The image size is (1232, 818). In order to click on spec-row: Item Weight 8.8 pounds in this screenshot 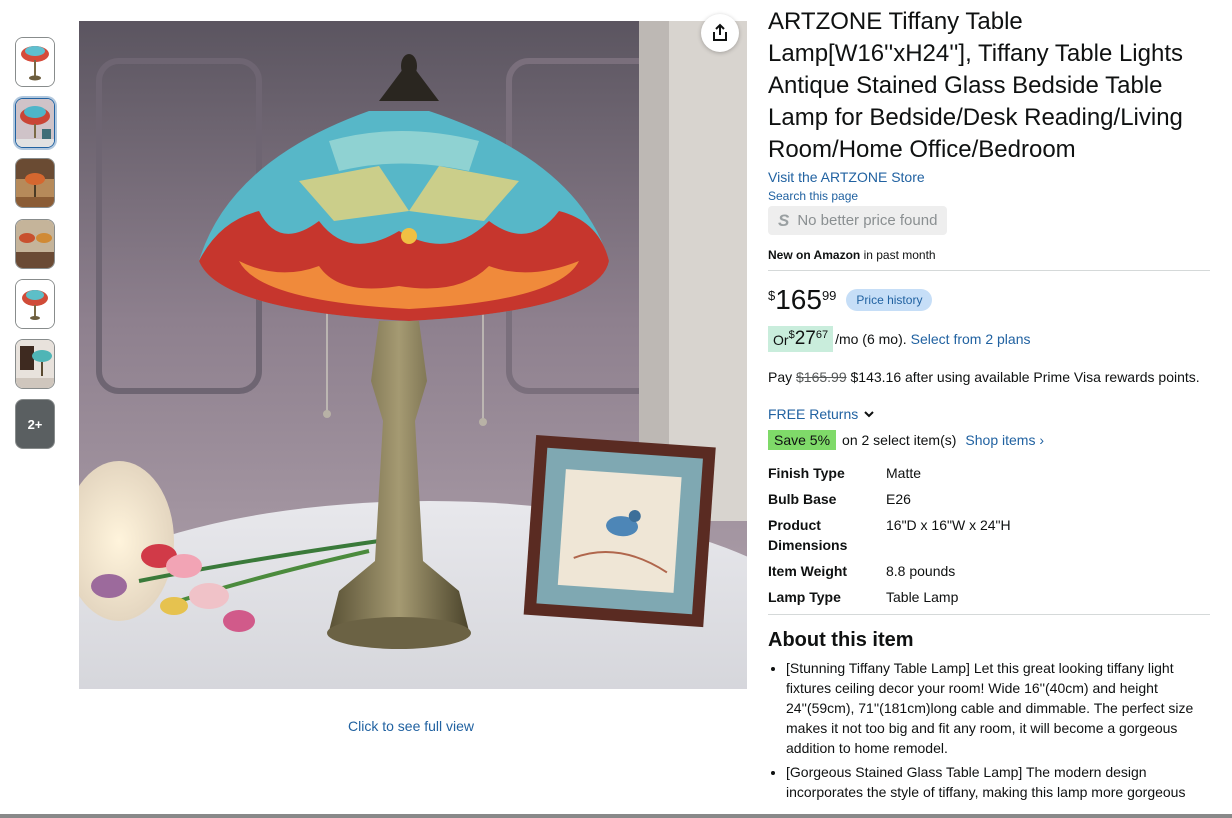, I will do `click(989, 571)`.